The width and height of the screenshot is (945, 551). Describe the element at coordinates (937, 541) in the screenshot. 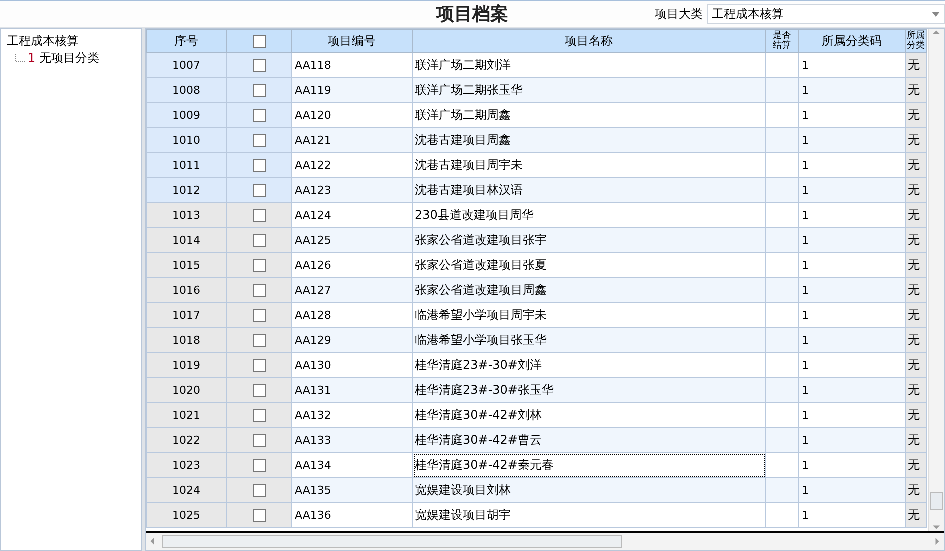

I see `scroll-right-icon` at that location.